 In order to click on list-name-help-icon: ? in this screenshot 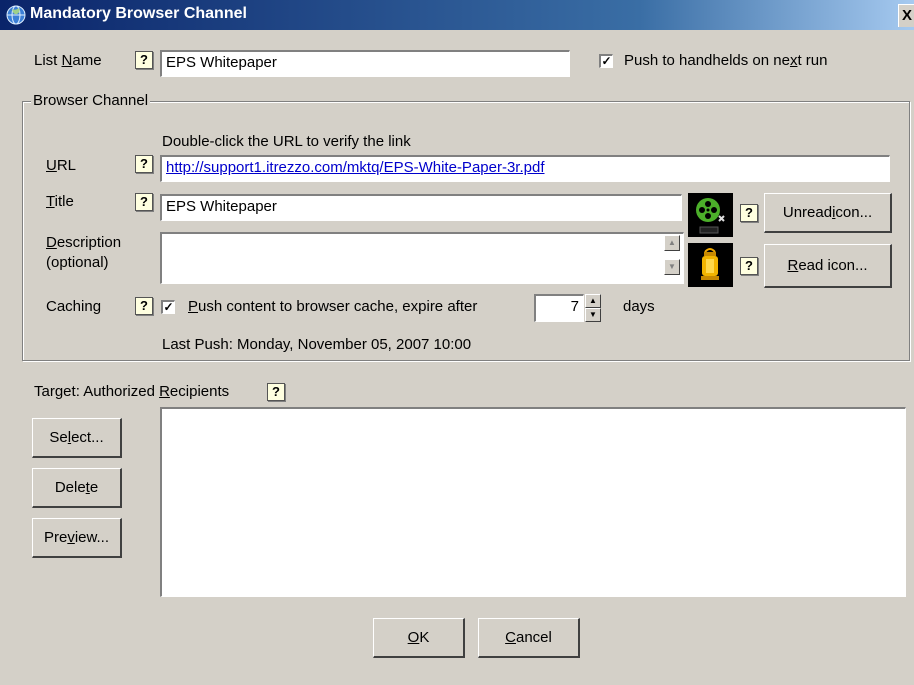, I will do `click(144, 60)`.